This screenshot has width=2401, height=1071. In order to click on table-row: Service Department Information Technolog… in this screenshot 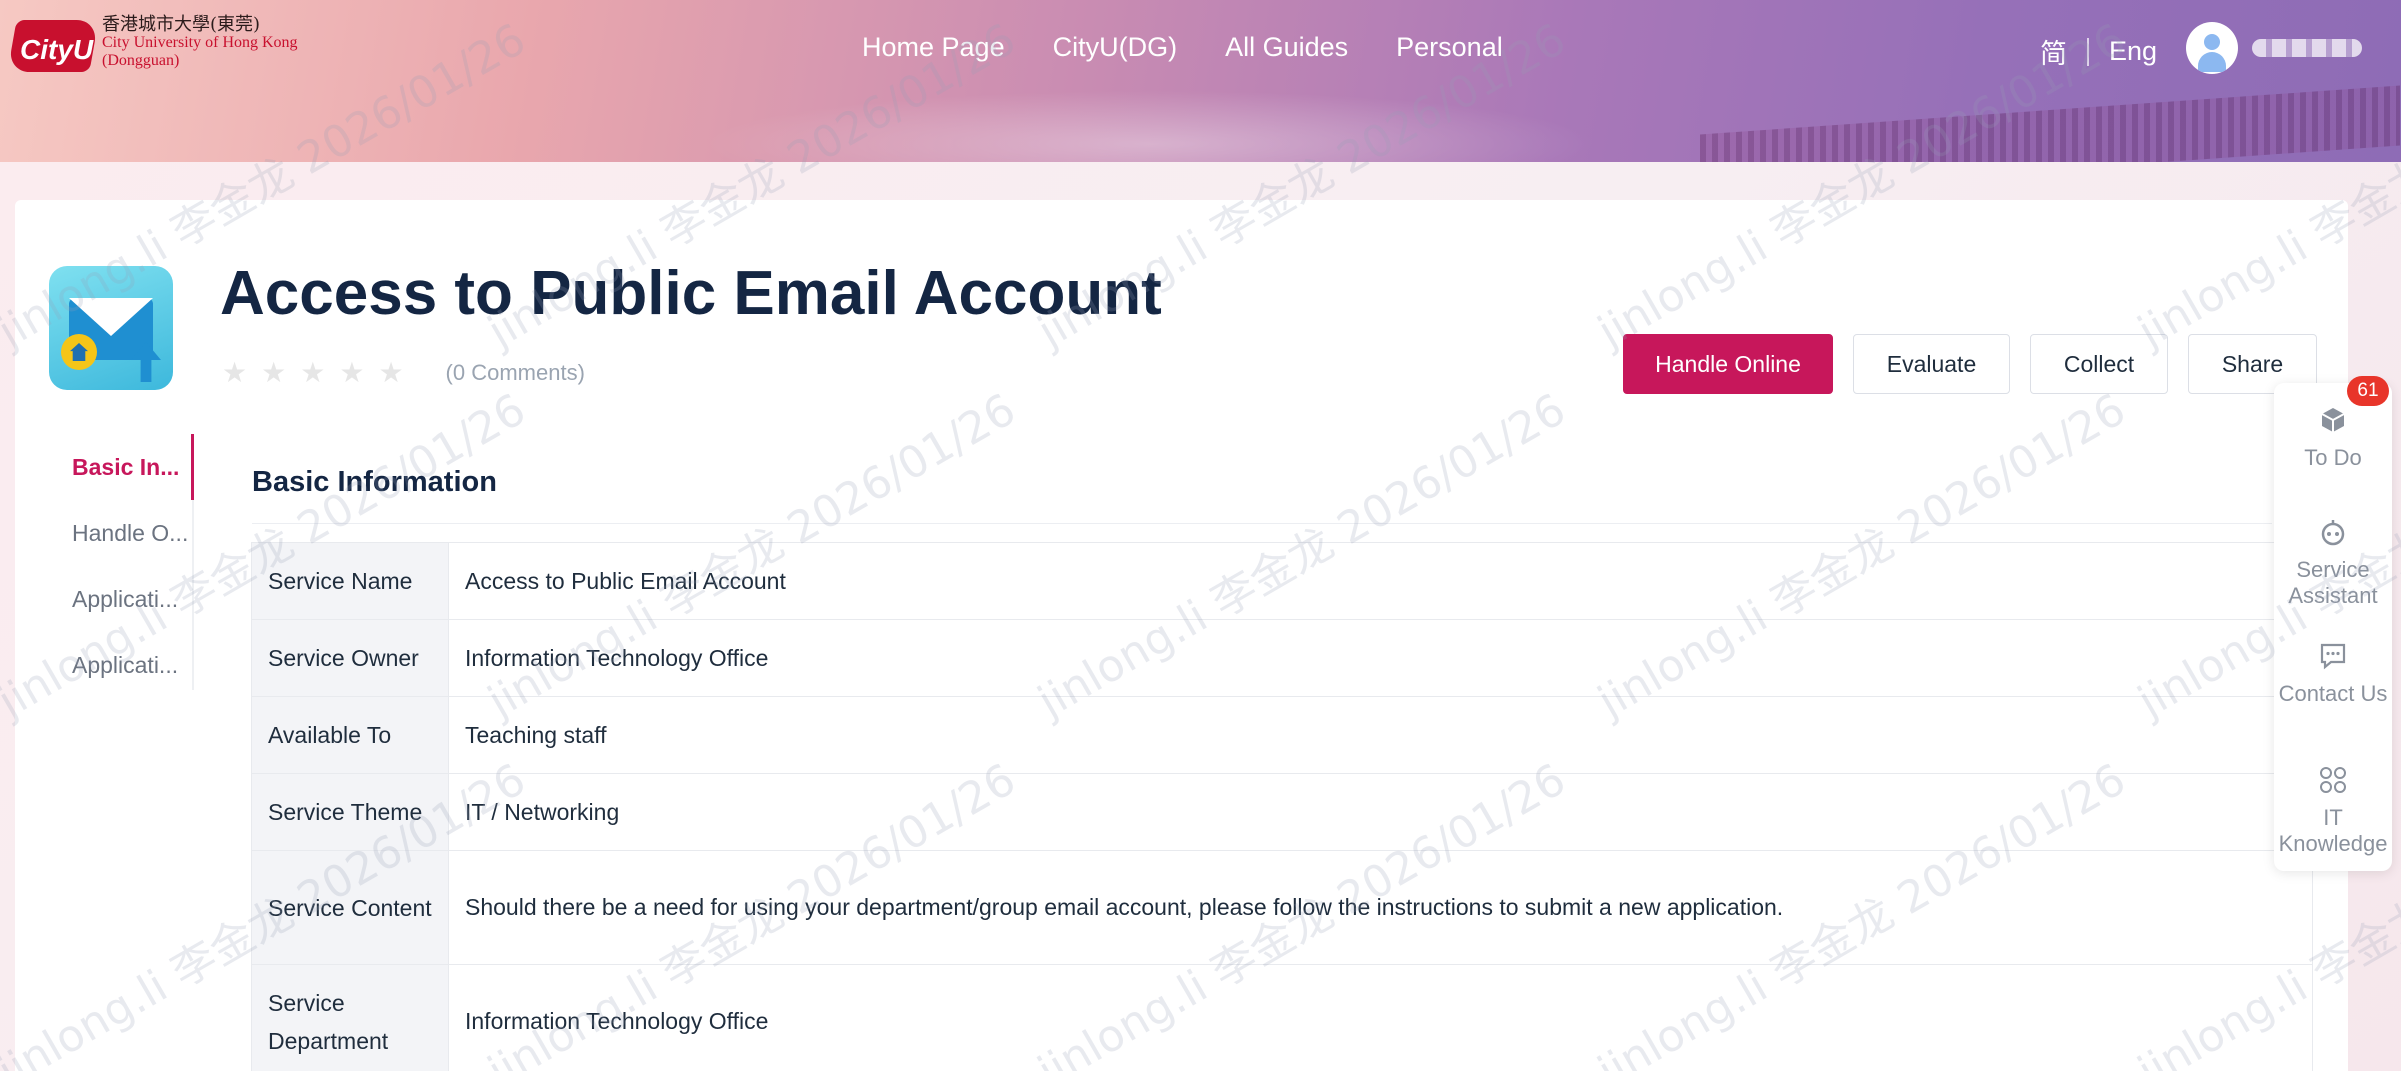, I will do `click(1282, 1017)`.